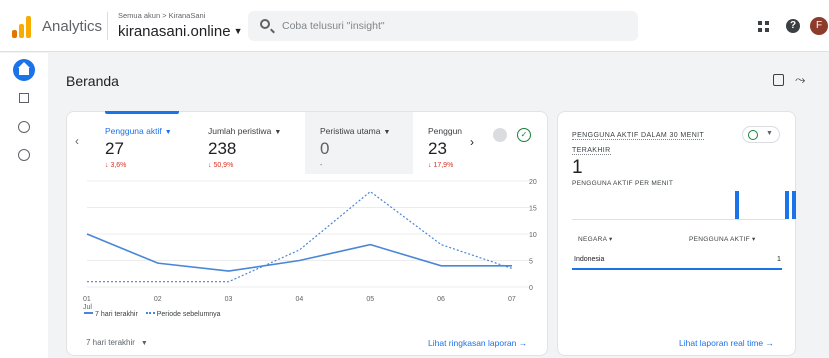 The width and height of the screenshot is (829, 358). What do you see at coordinates (753, 135) in the screenshot?
I see `check-circle-icon` at bounding box center [753, 135].